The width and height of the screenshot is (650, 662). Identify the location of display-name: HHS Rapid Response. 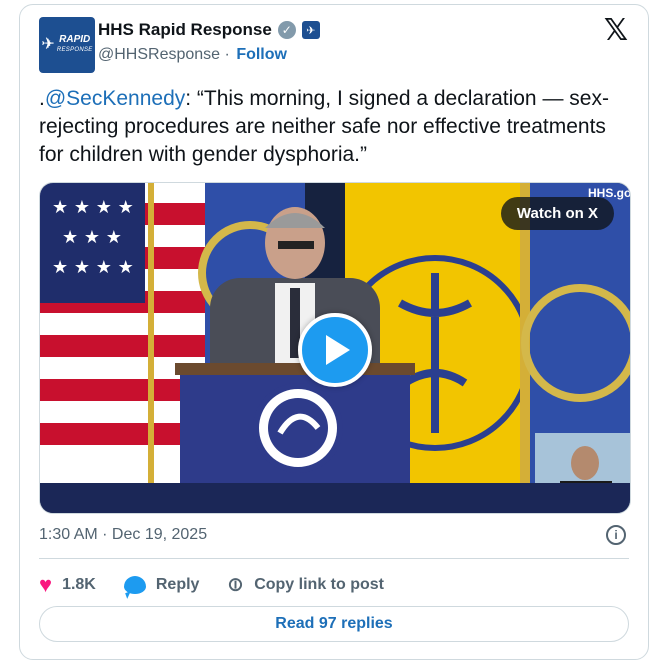
(185, 30).